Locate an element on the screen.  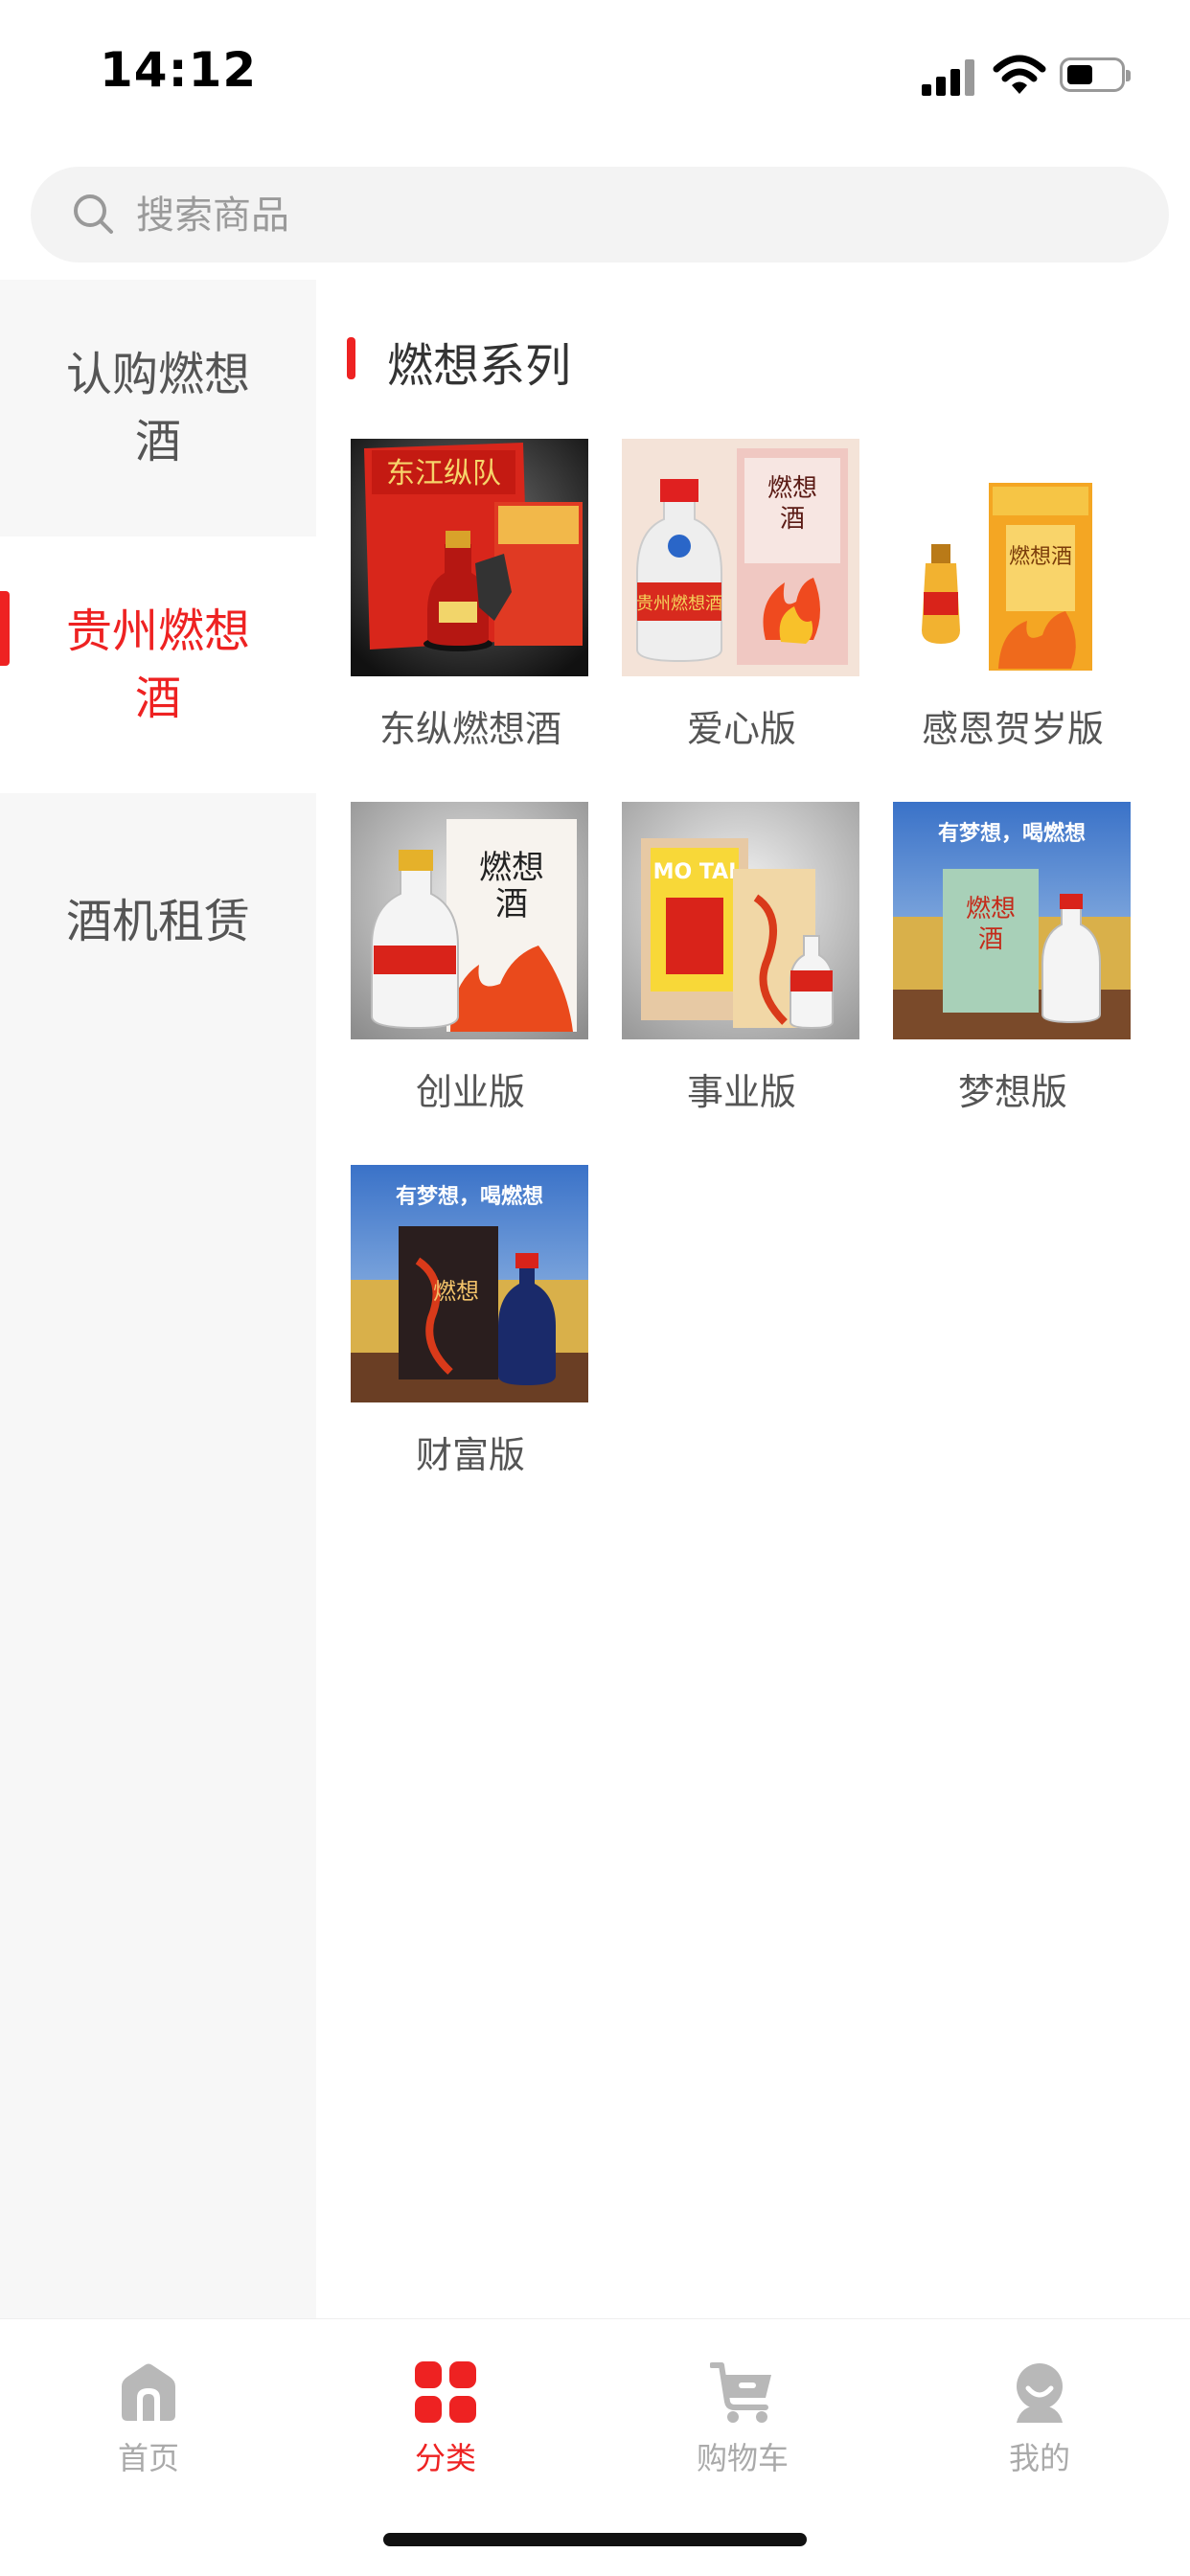
category-grid-icon is located at coordinates (445, 2392).